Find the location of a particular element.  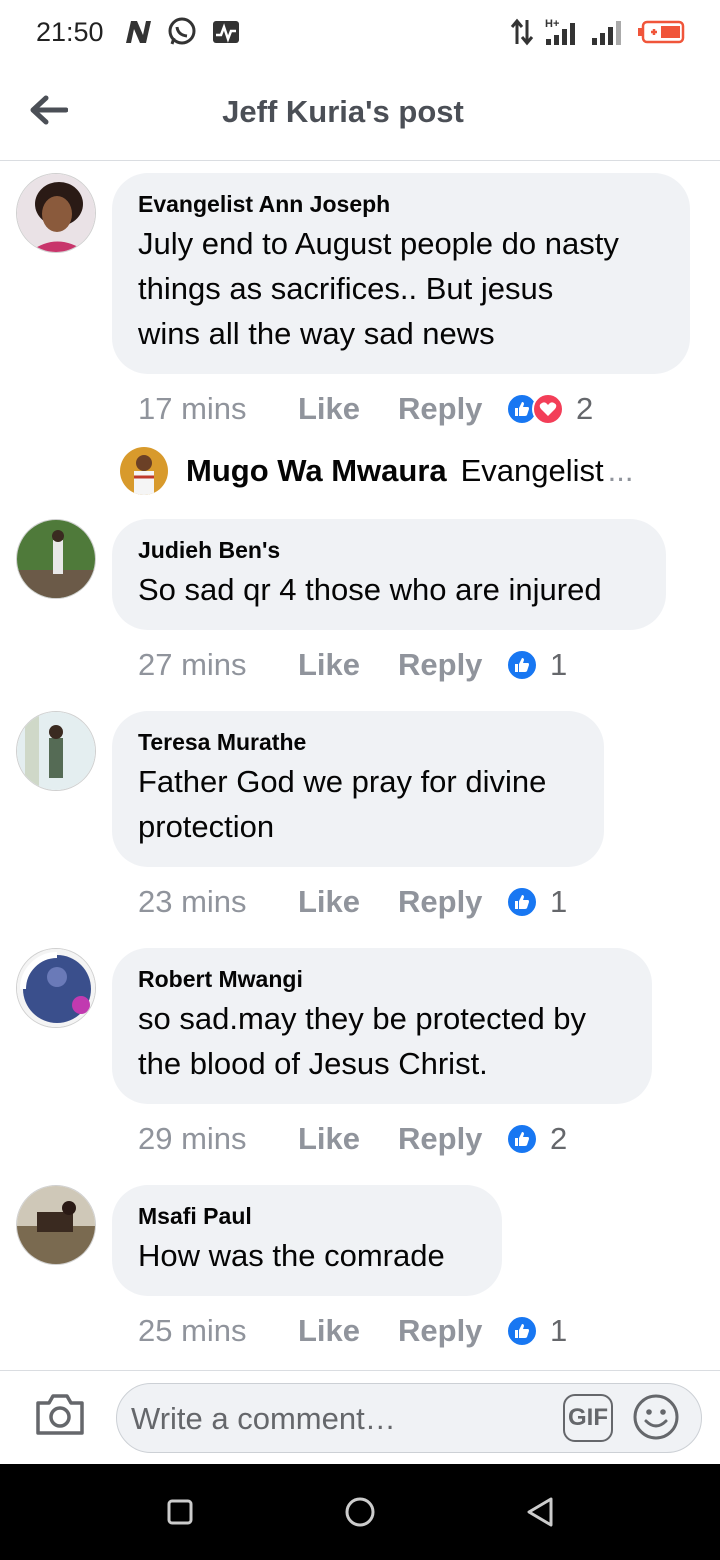

data-arrows-icon is located at coordinates (522, 32).